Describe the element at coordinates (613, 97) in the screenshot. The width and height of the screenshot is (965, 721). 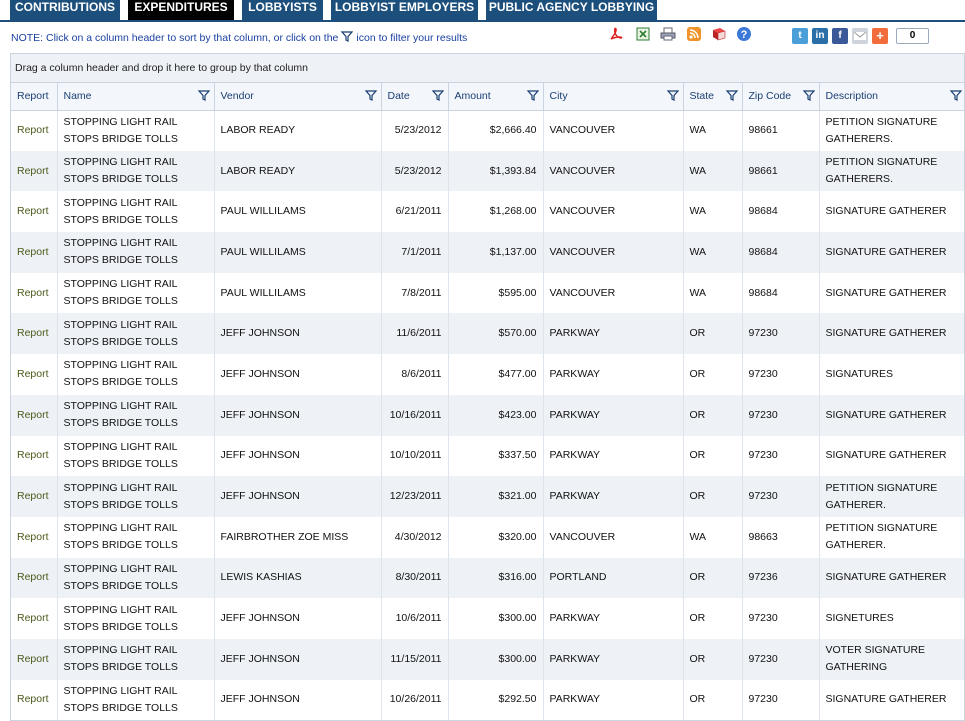
I see `column-header-city: City` at that location.